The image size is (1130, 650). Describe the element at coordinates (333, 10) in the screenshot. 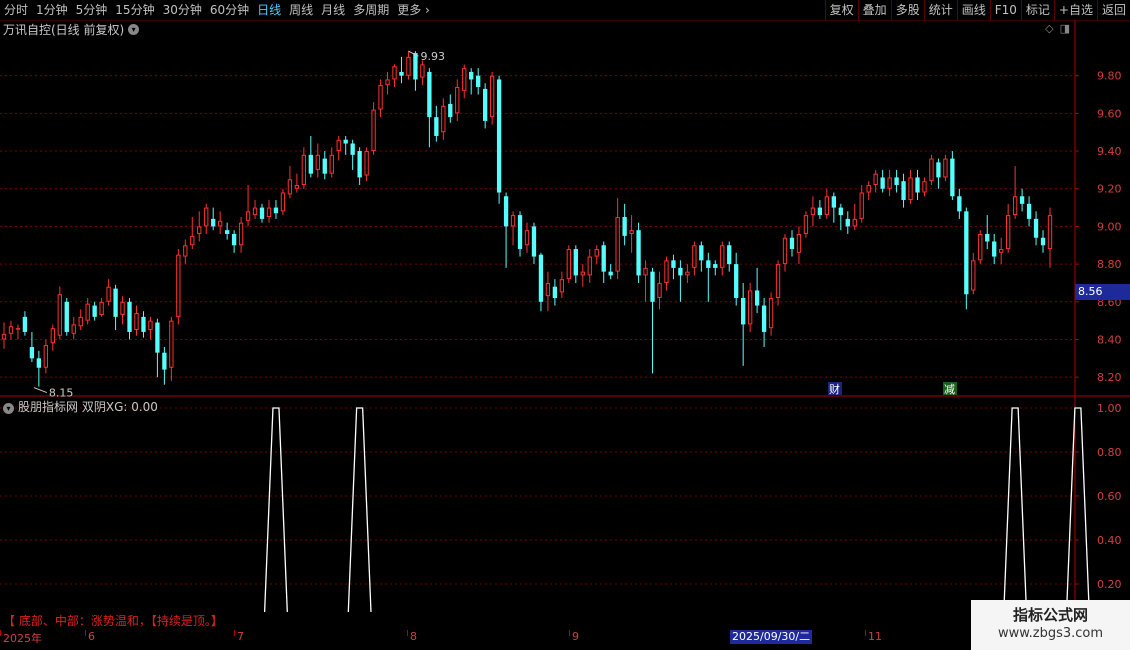

I see `period-tab-8: 月线` at that location.